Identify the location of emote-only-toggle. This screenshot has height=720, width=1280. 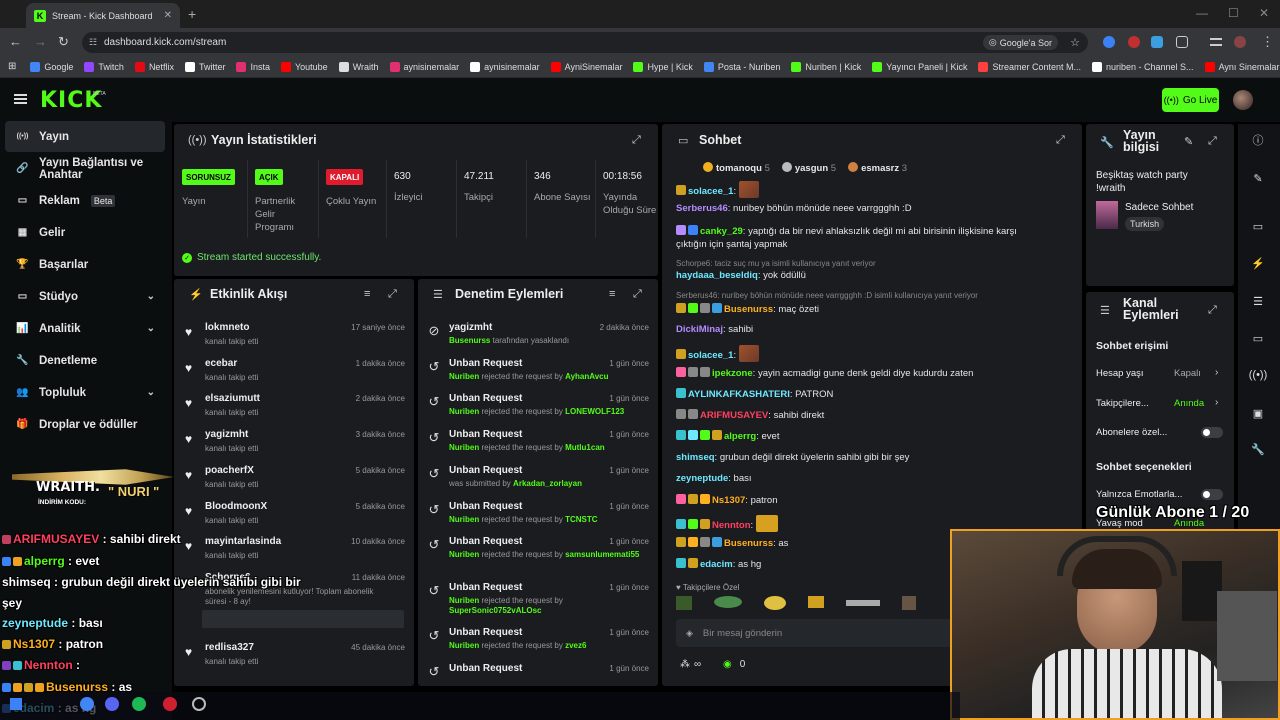
(1212, 494).